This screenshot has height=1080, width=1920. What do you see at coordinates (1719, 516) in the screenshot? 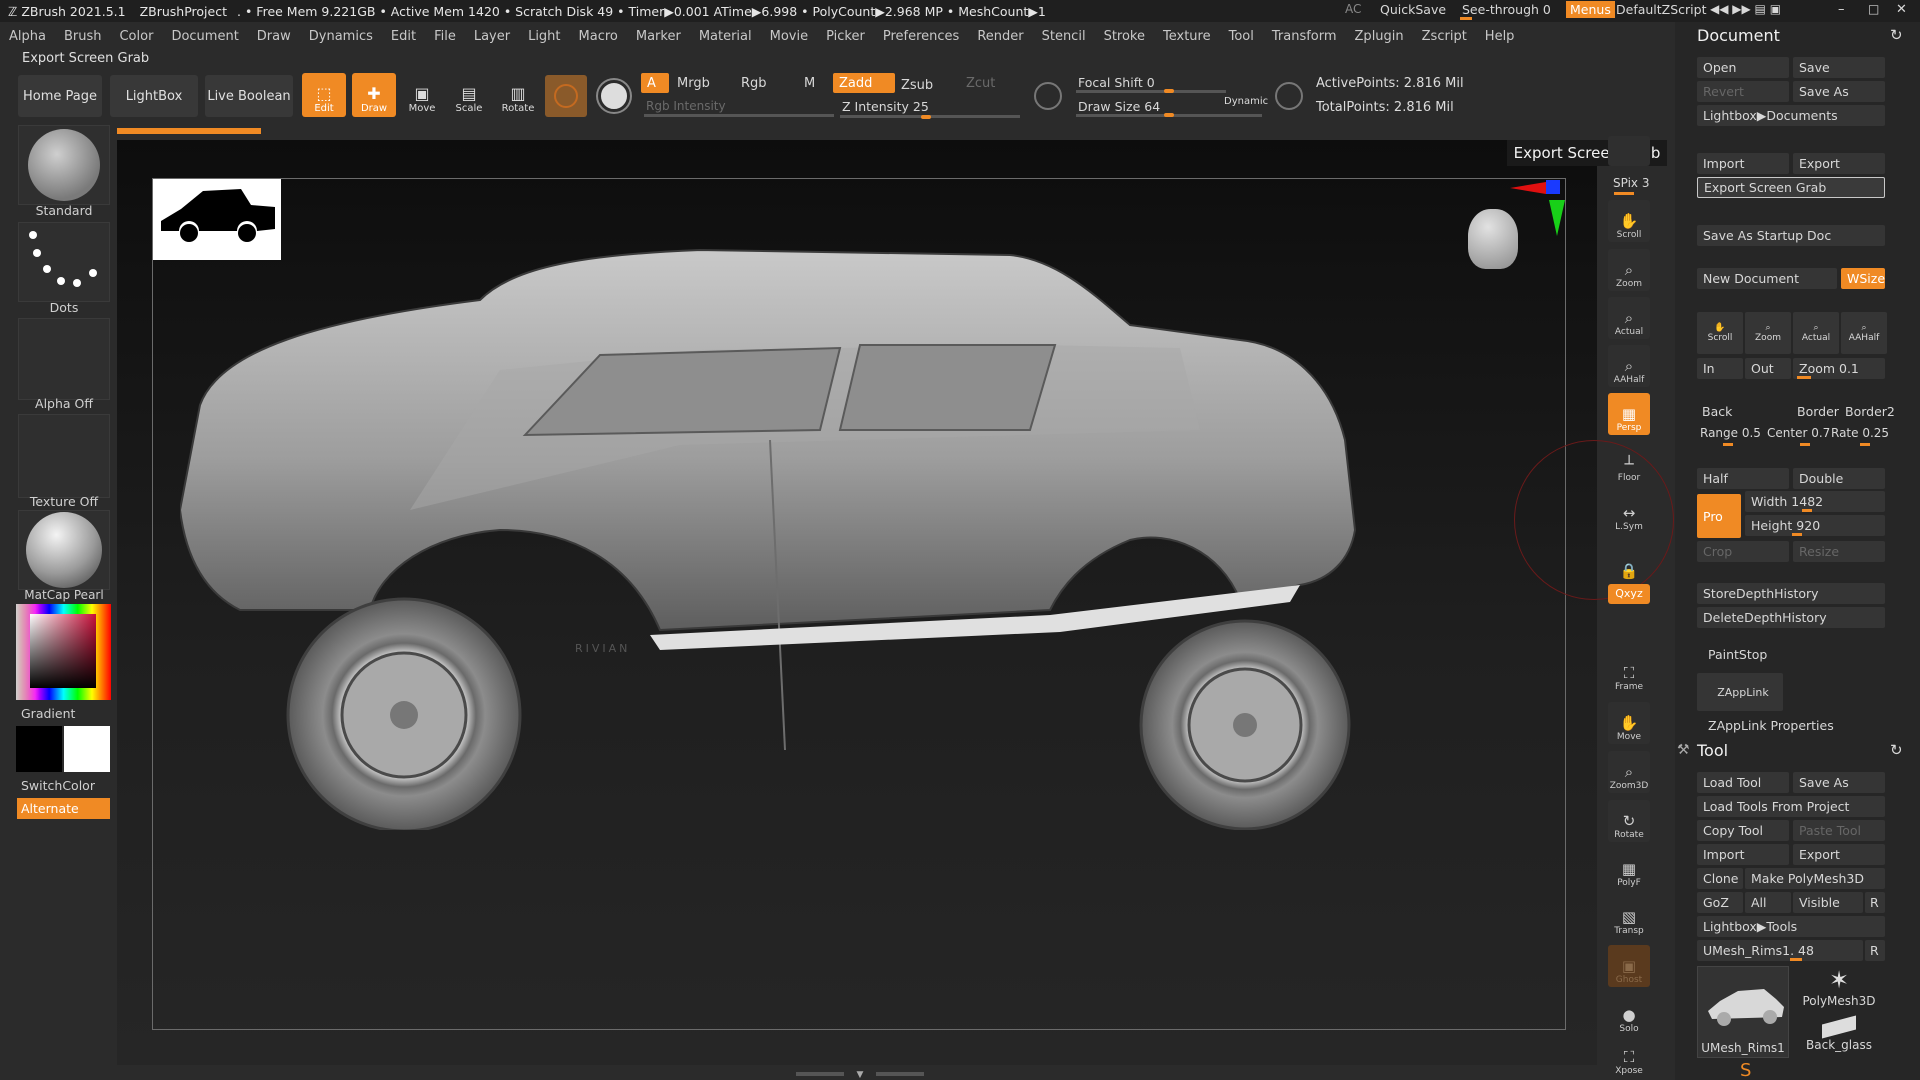
I see `pro-toggle: Pro` at bounding box center [1719, 516].